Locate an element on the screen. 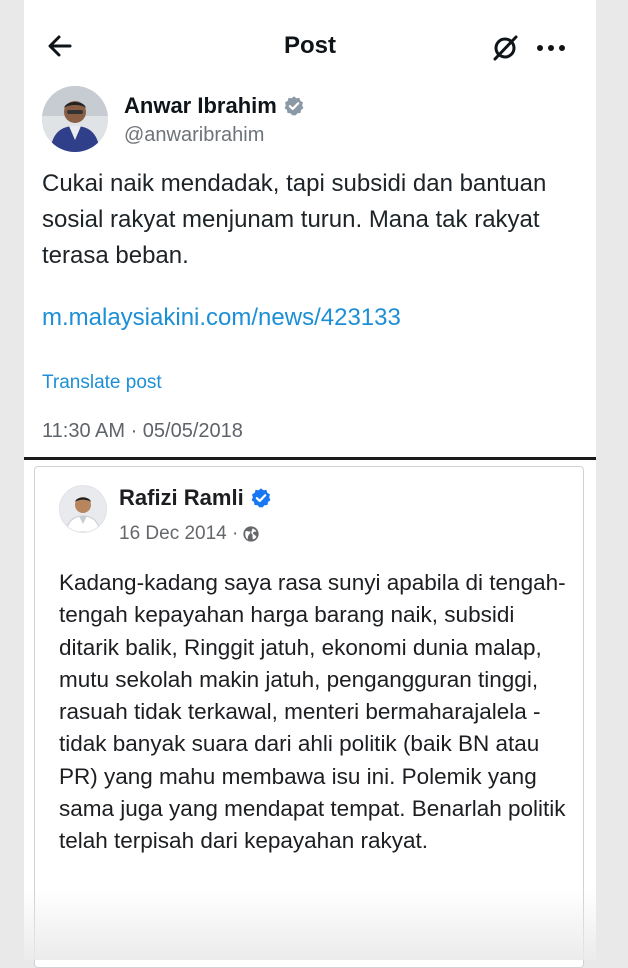 This screenshot has width=628, height=968. quoted-author-avatar is located at coordinates (83, 509).